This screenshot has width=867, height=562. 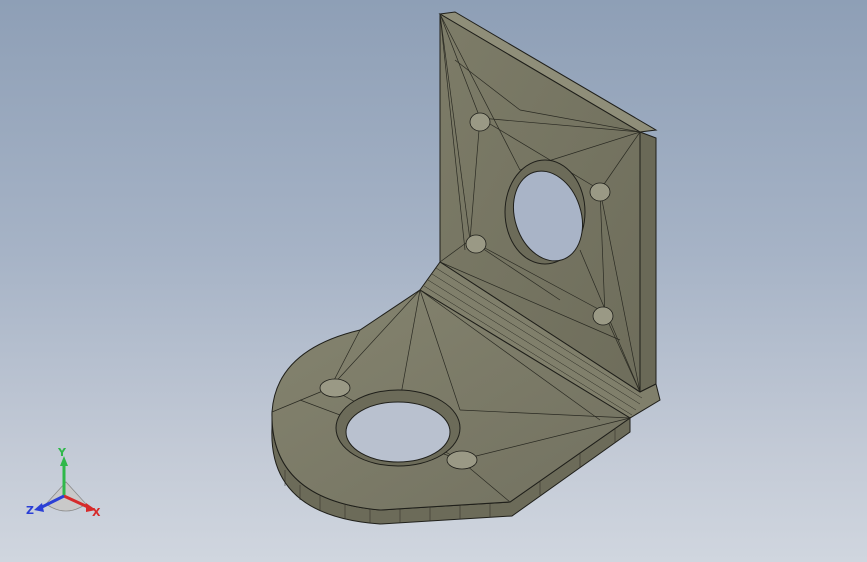 I want to click on base-large-hole, so click(x=398, y=432).